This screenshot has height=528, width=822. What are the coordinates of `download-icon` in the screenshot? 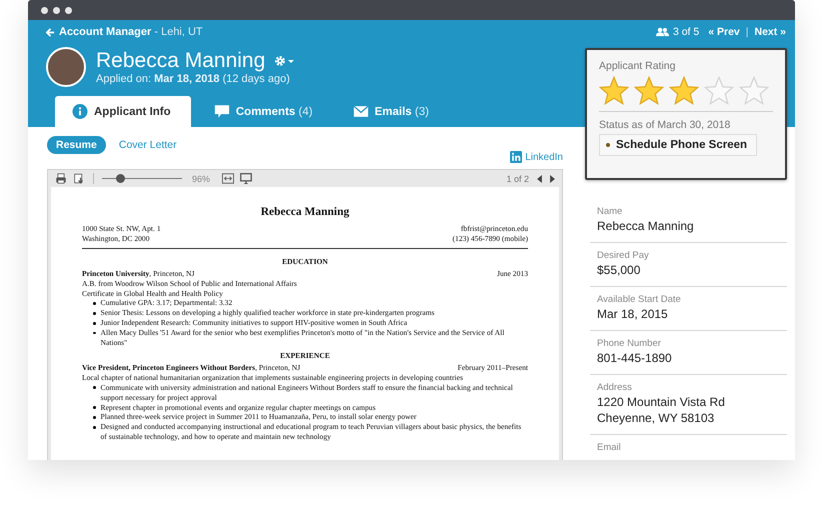 It's located at (79, 178).